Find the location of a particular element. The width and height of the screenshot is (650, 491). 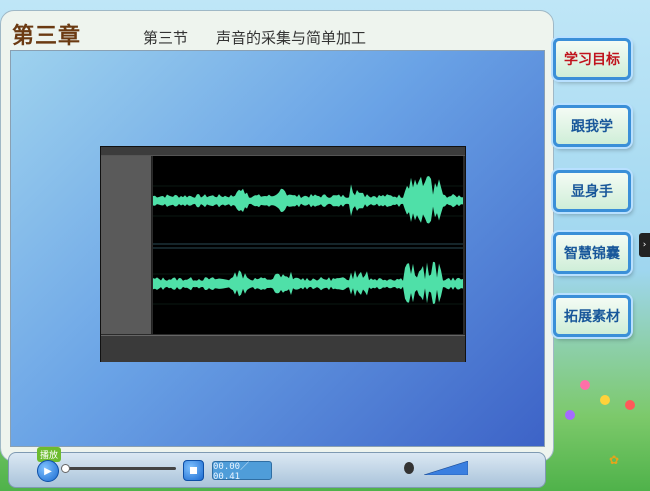

waveform-graphic is located at coordinates (308, 240).